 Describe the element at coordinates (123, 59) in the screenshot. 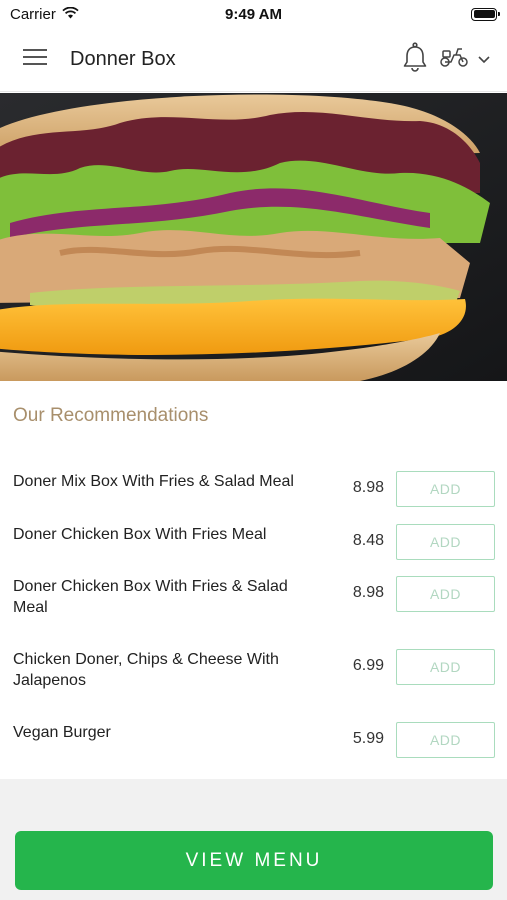

I see `page-title: Donner Box` at that location.